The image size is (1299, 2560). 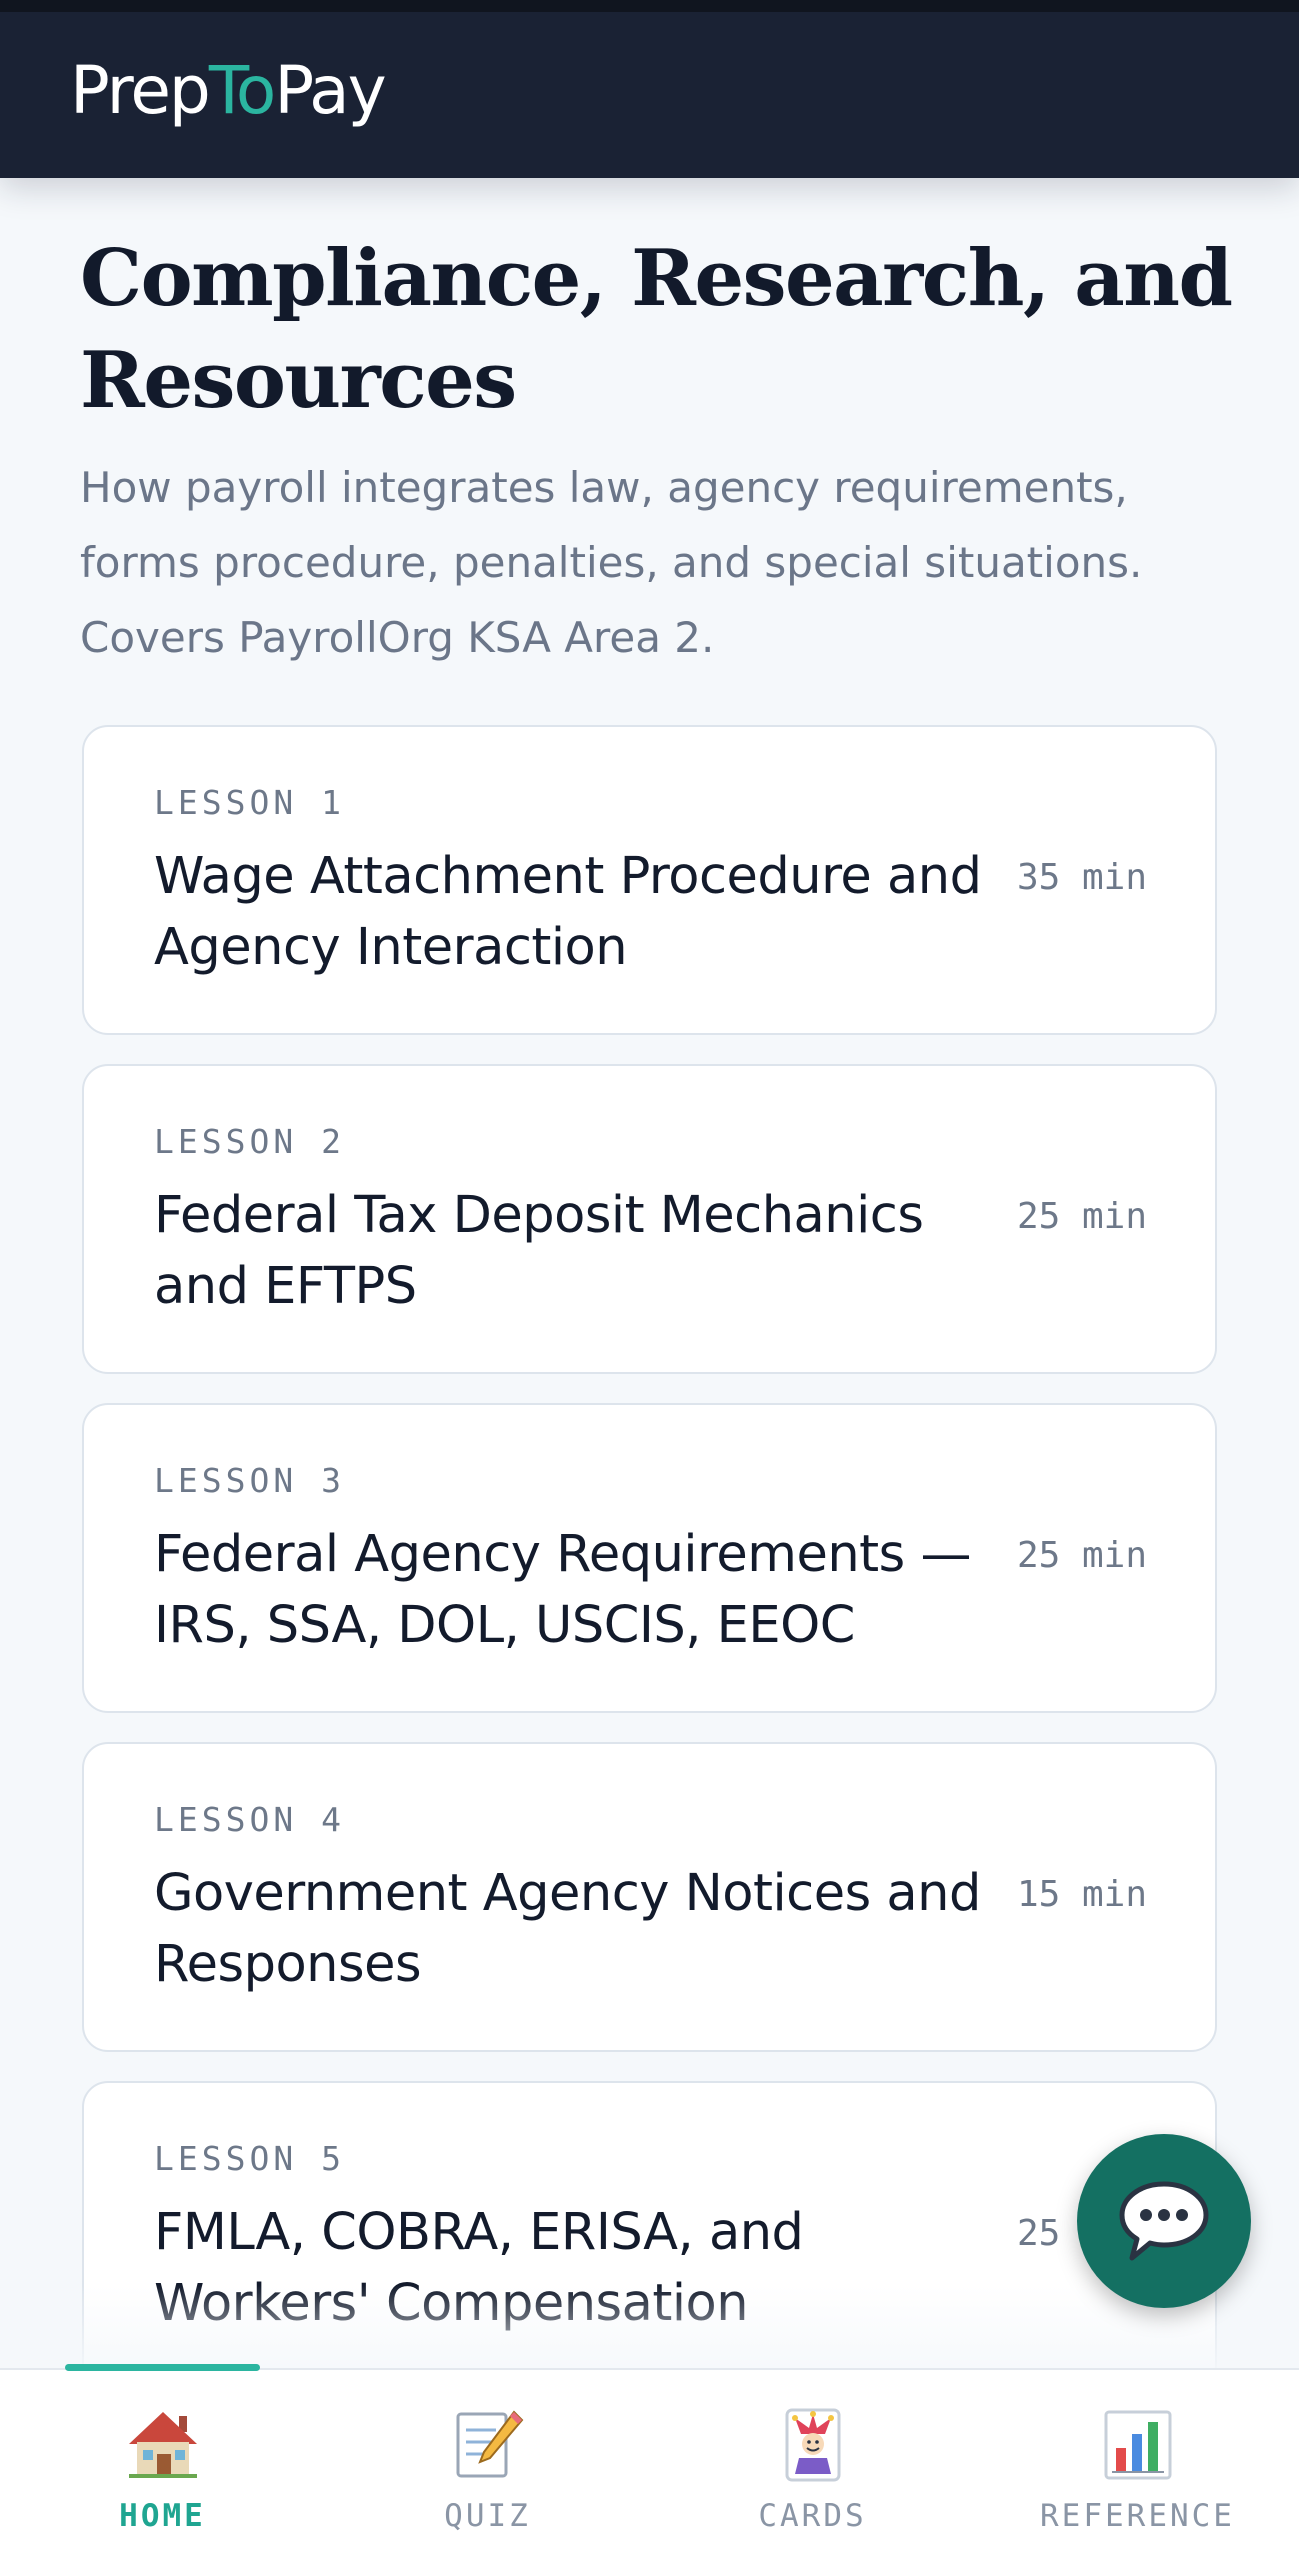 What do you see at coordinates (649, 89) in the screenshot?
I see `app-header: PrepToPay` at bounding box center [649, 89].